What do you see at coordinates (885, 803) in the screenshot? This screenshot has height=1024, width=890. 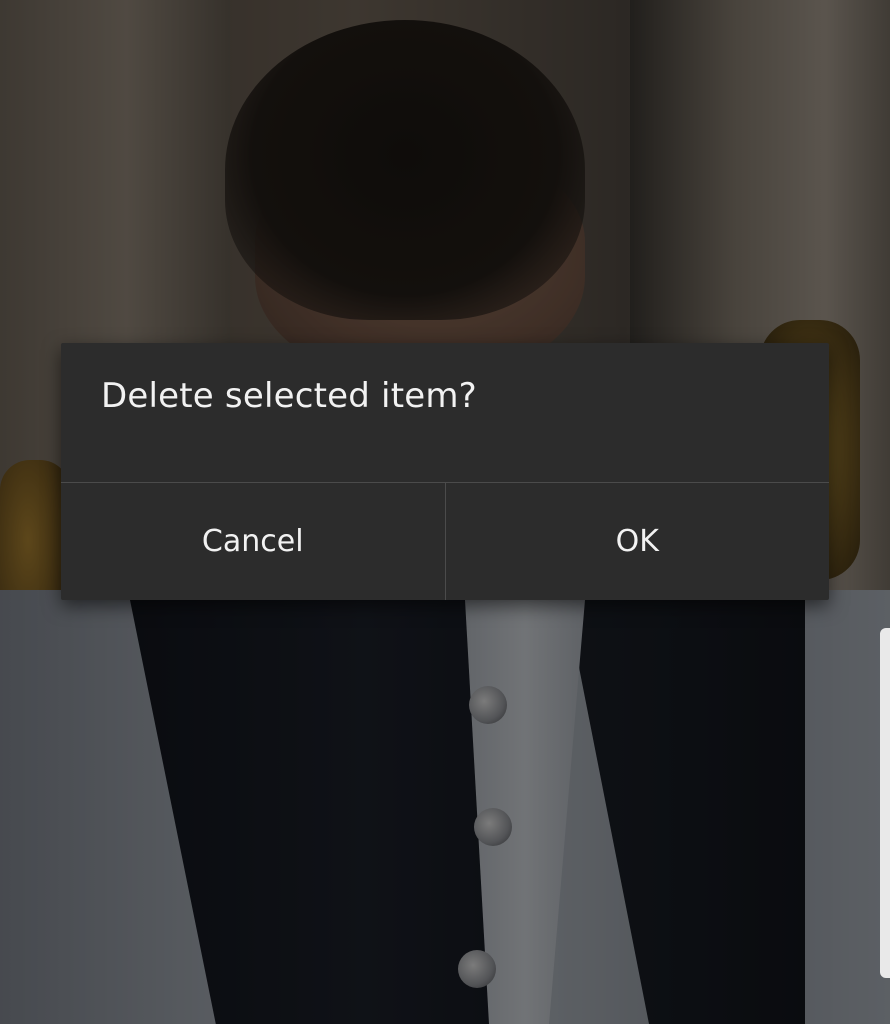 I see `edge-panel-handle` at bounding box center [885, 803].